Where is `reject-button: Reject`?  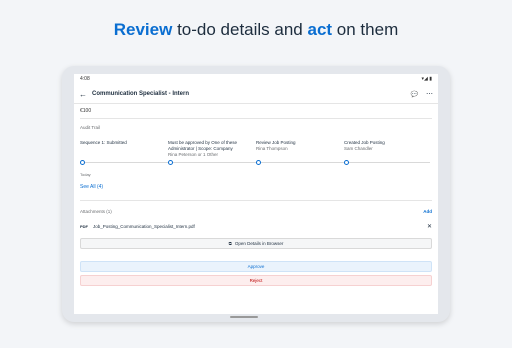
reject-button: Reject is located at coordinates (256, 280).